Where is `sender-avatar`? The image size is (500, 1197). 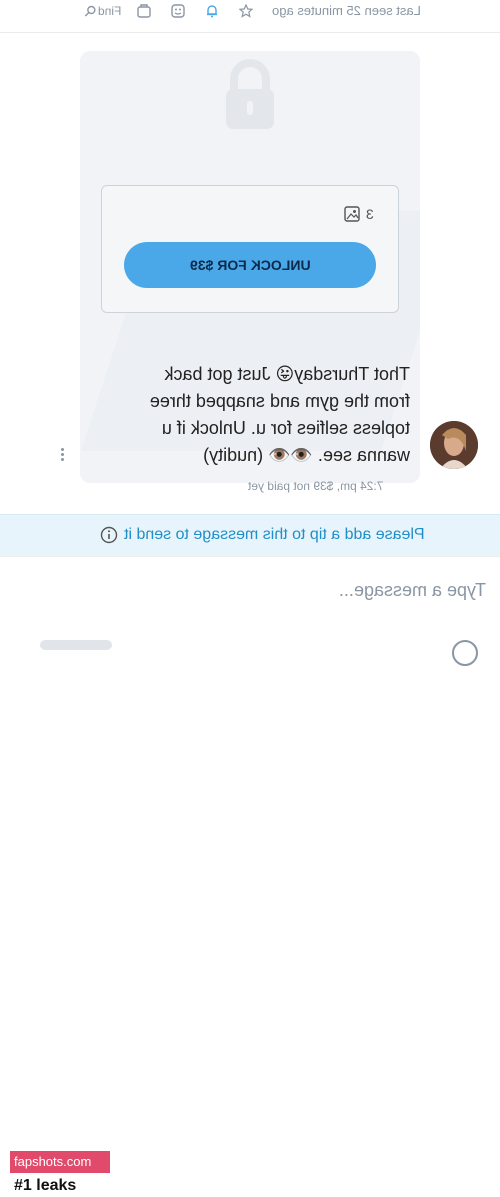
sender-avatar is located at coordinates (454, 445).